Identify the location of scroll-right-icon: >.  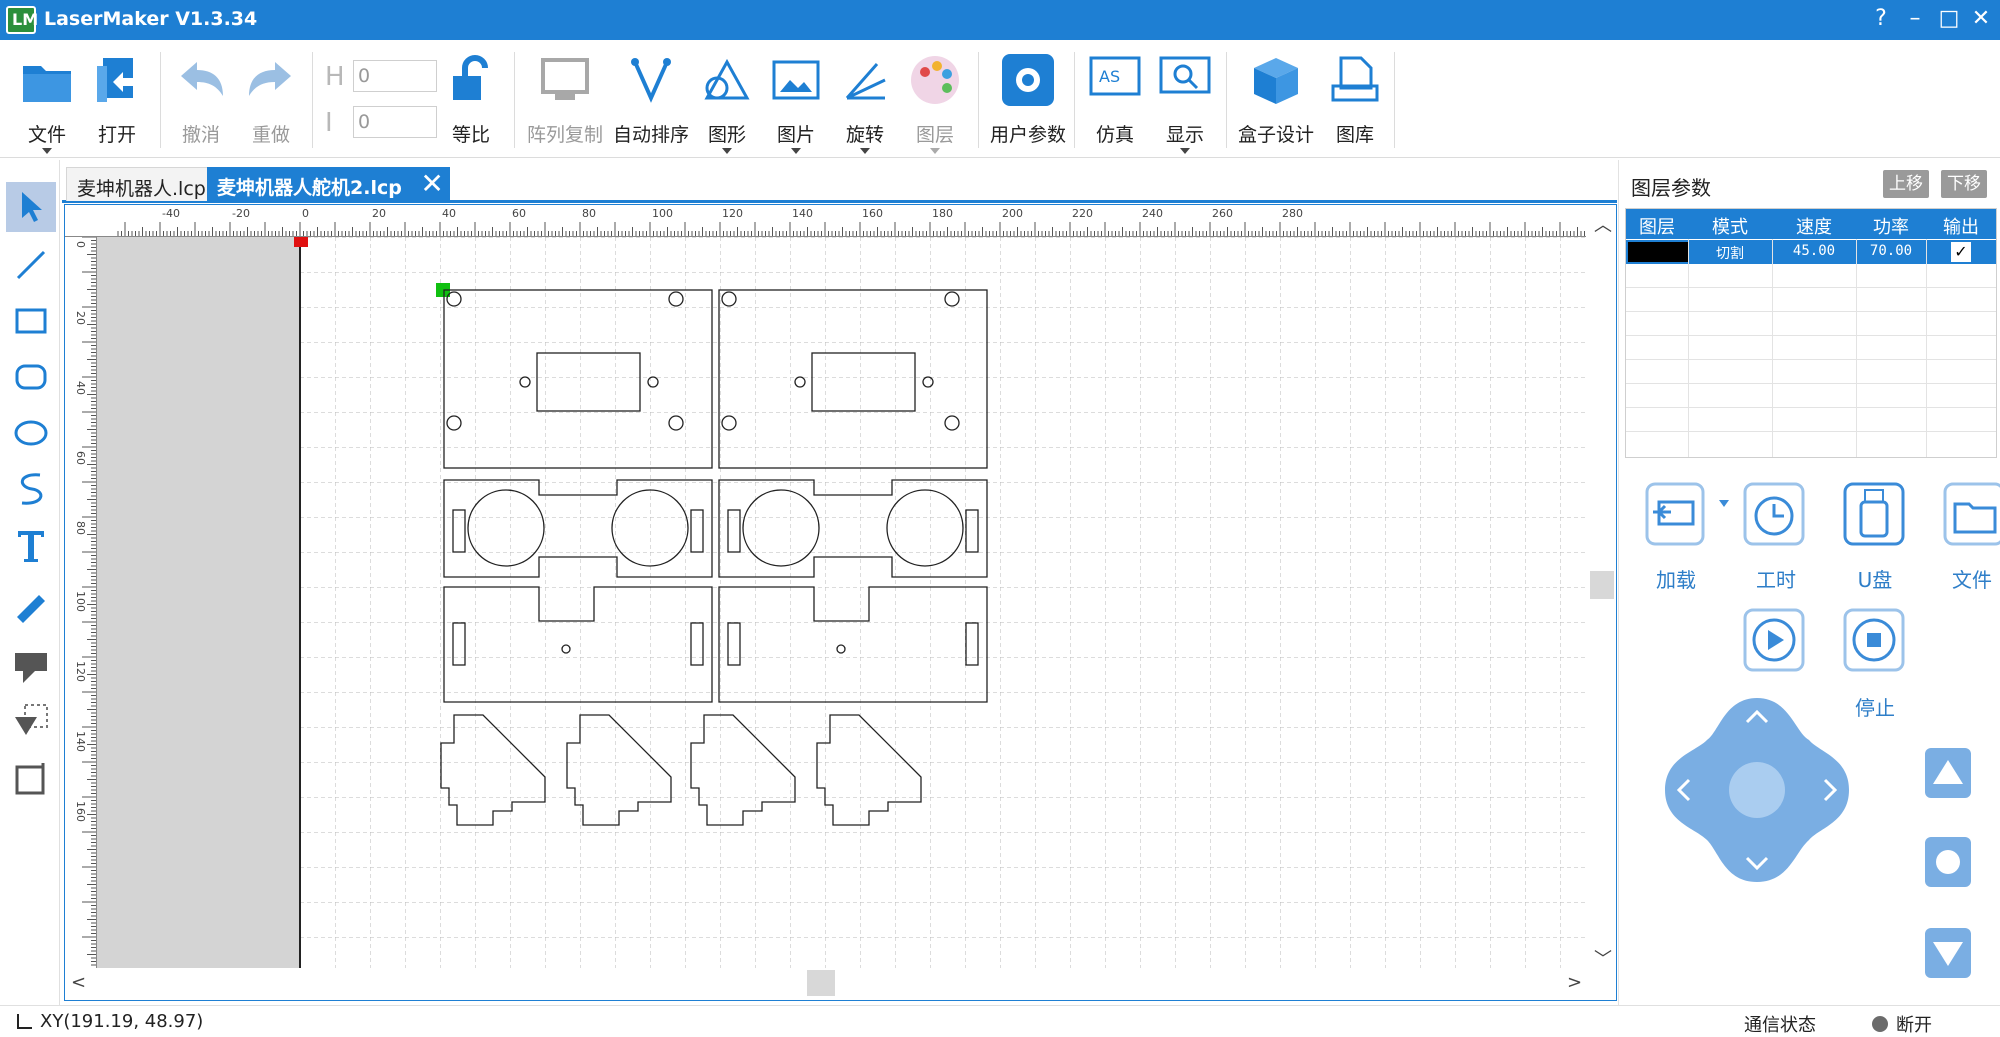
(1574, 982).